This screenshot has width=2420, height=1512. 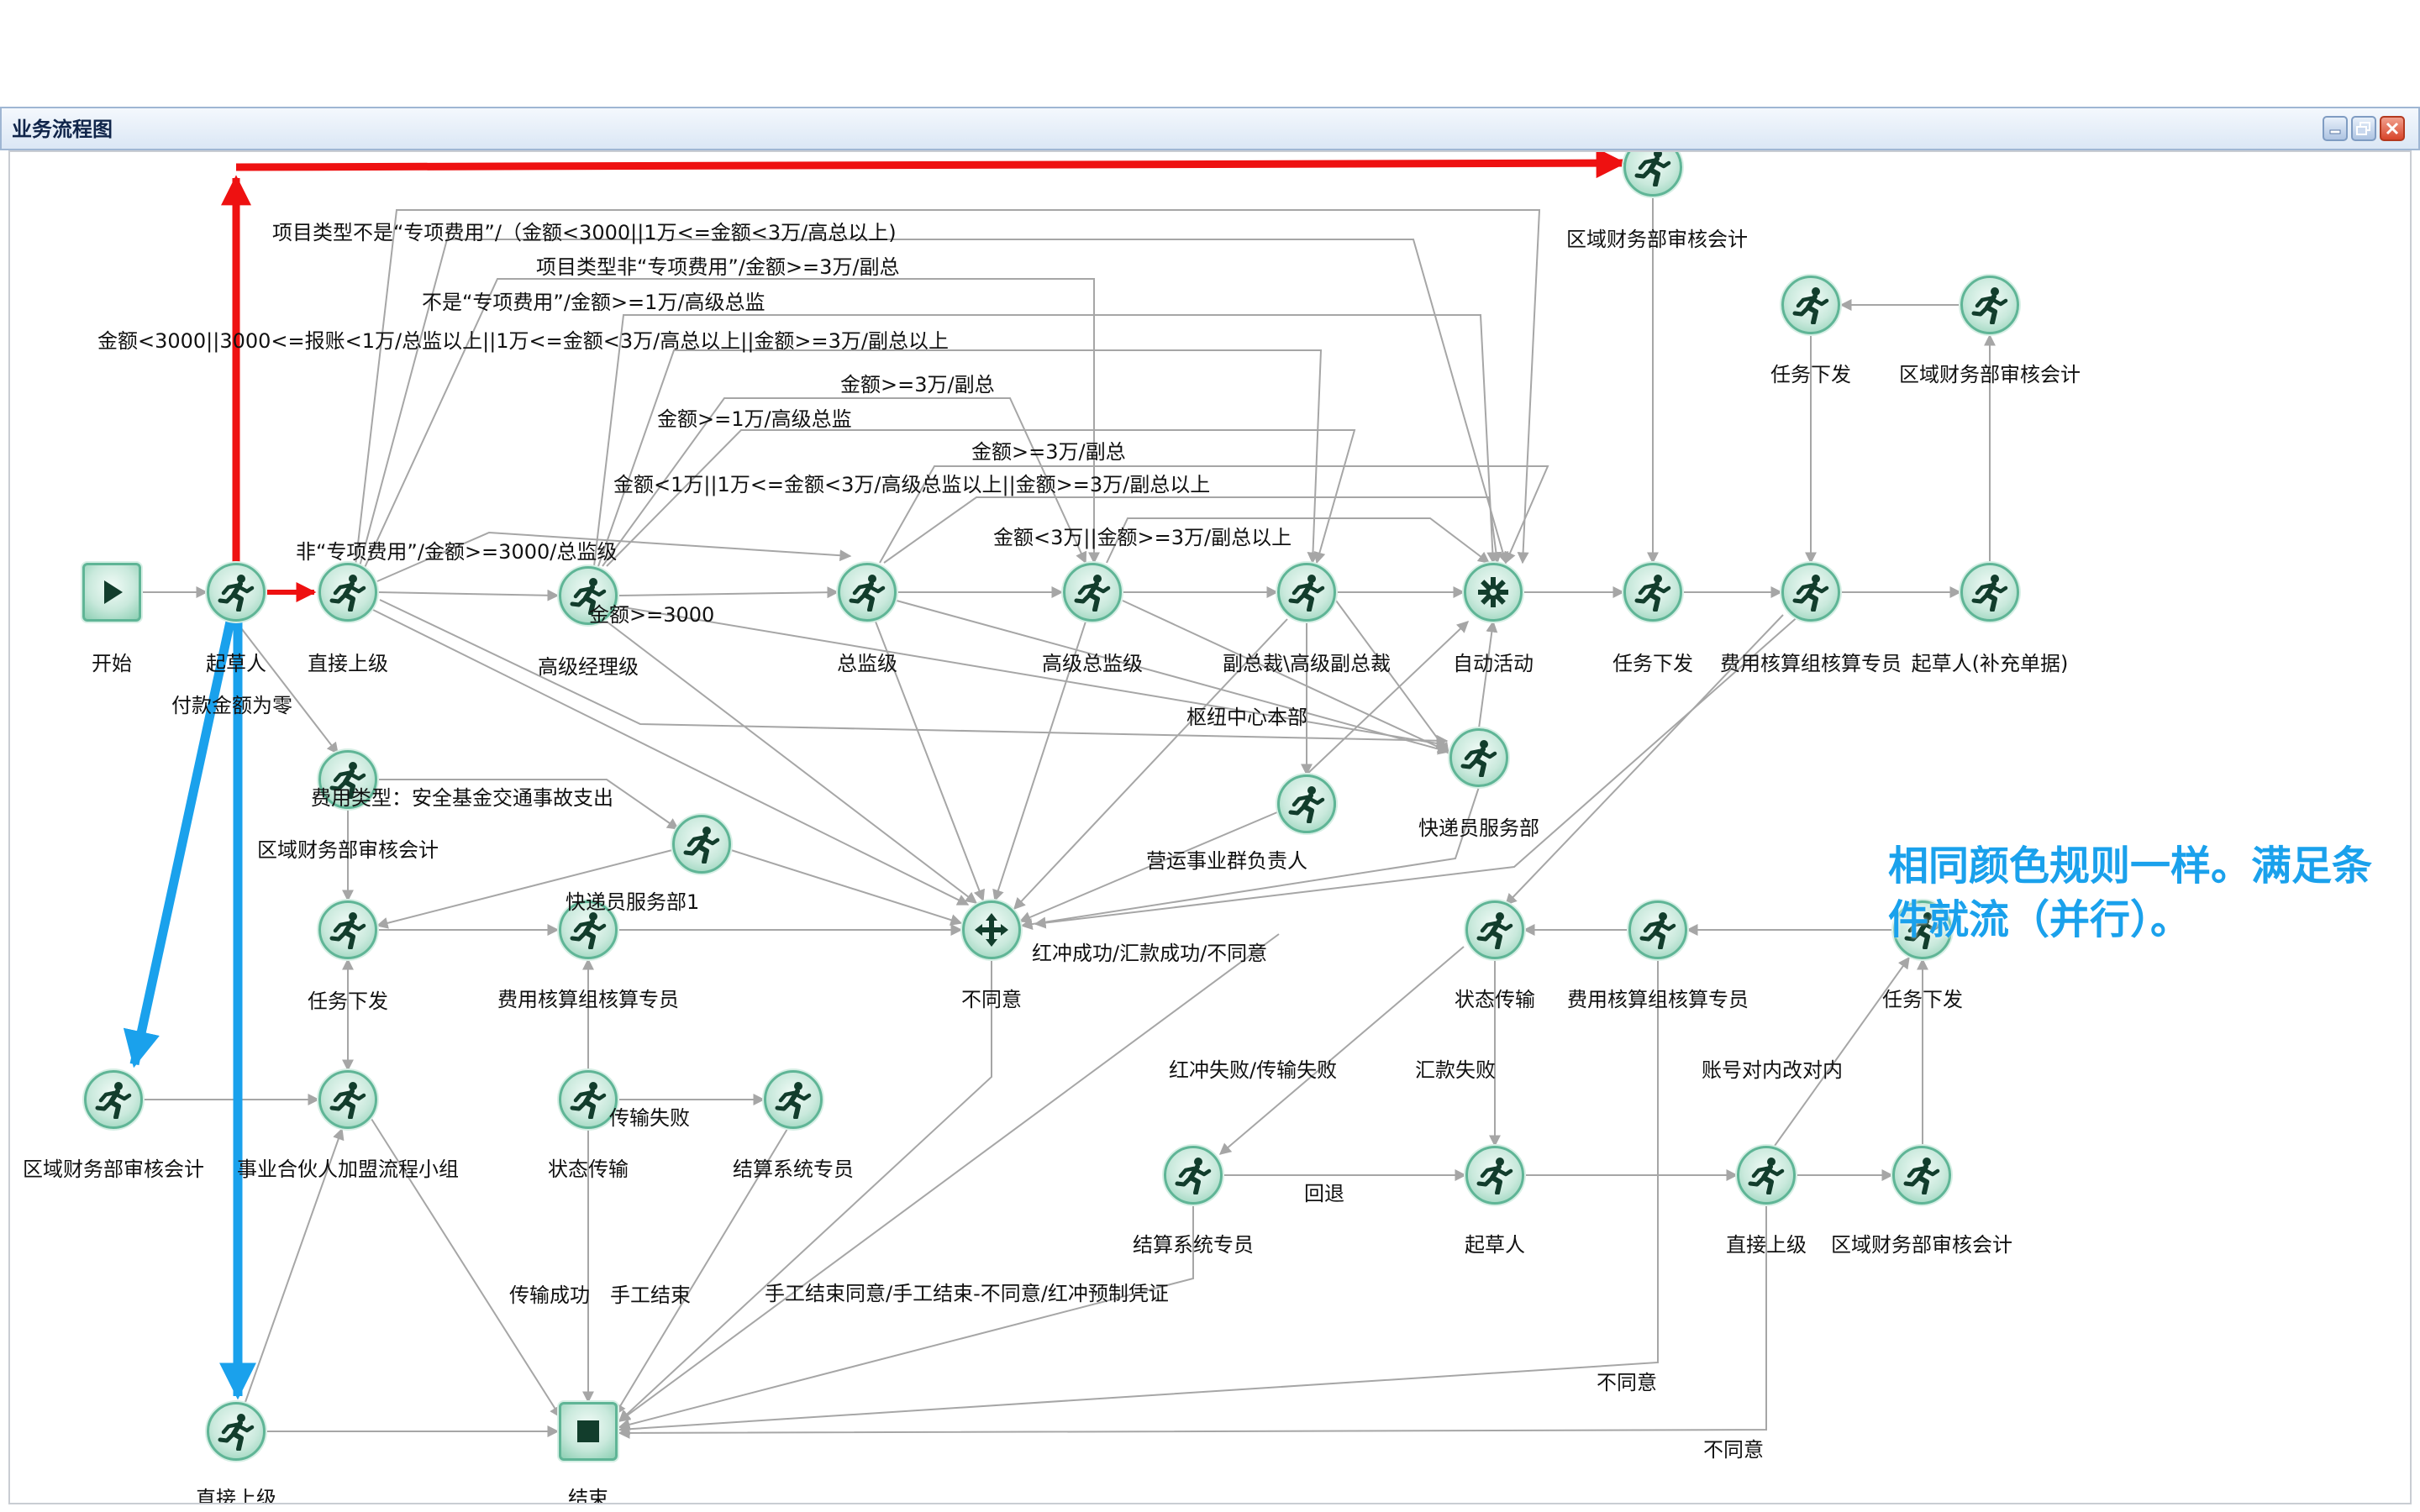 What do you see at coordinates (912, 484) in the screenshot?
I see `edge-label: 金额<1万||1万<=金额<3万/高级总监以上||金额>=3万/副总以上` at bounding box center [912, 484].